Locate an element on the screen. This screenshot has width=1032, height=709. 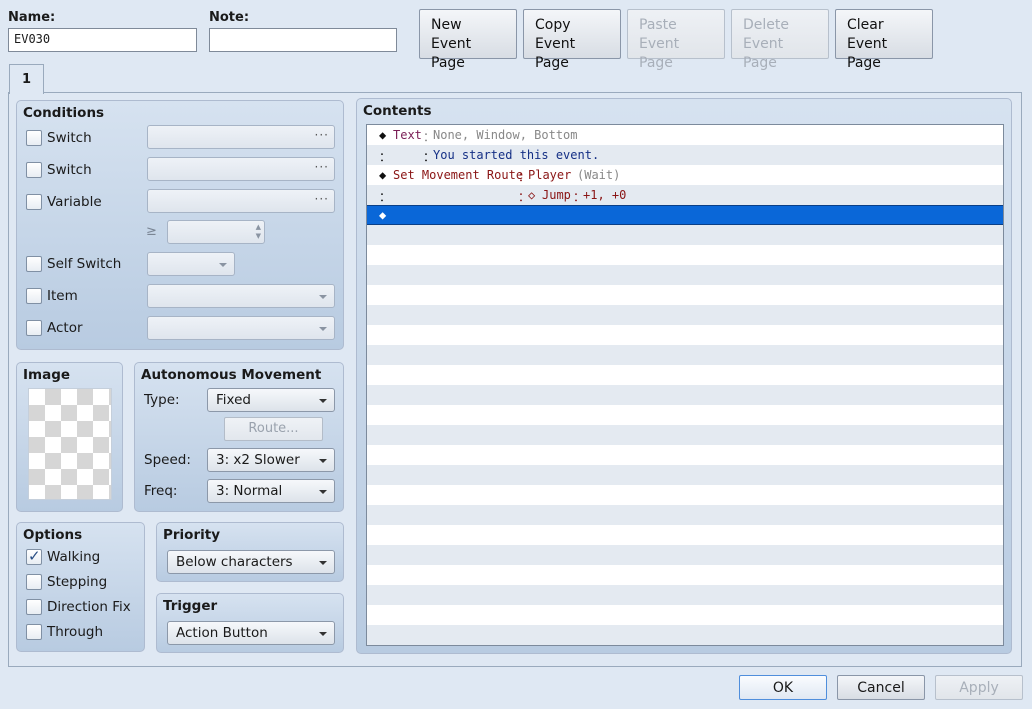
new-event-page-line1: New is located at coordinates (446, 25).